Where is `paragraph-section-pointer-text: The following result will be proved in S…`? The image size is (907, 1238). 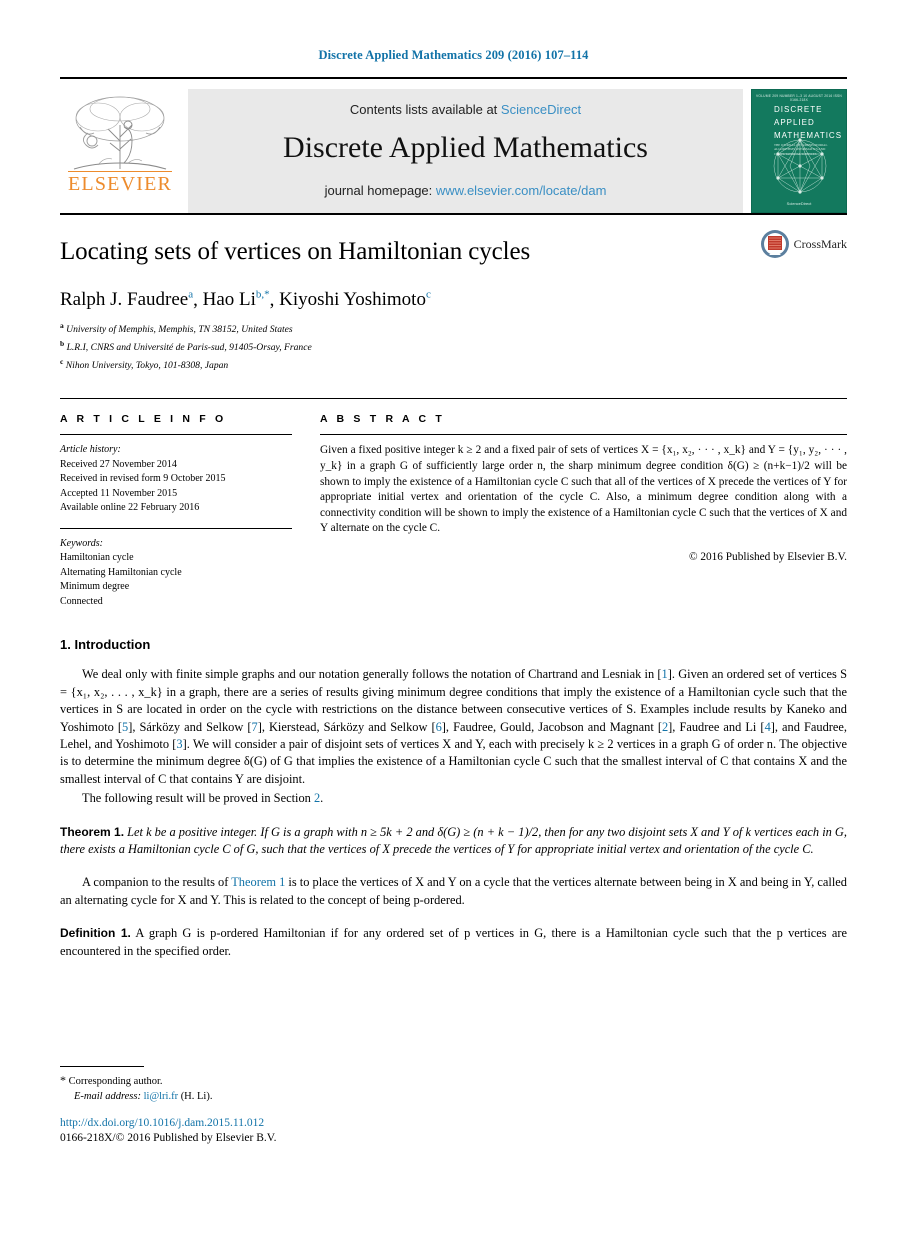
paragraph-section-pointer-text: The following result will be proved in S… is located at coordinates (203, 798).